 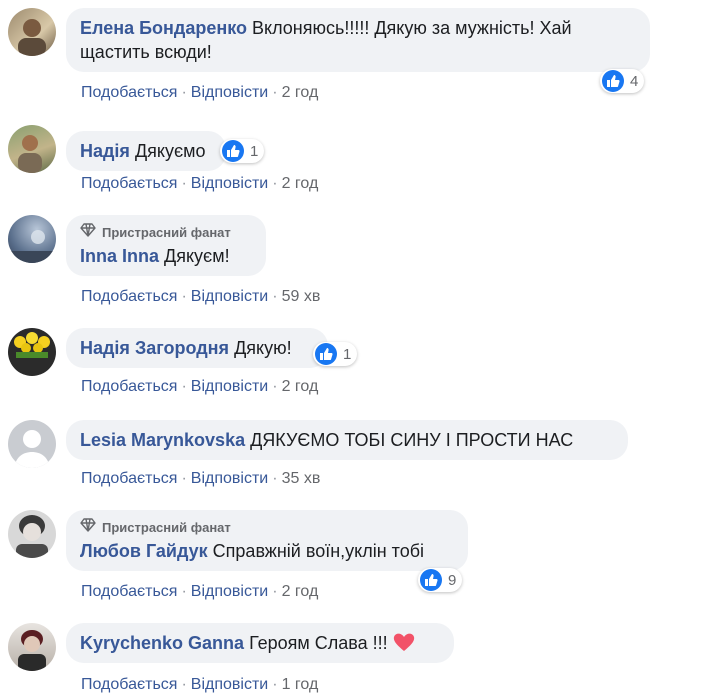 I want to click on comment-bubble: Надія Дякуємо, so click(x=146, y=151).